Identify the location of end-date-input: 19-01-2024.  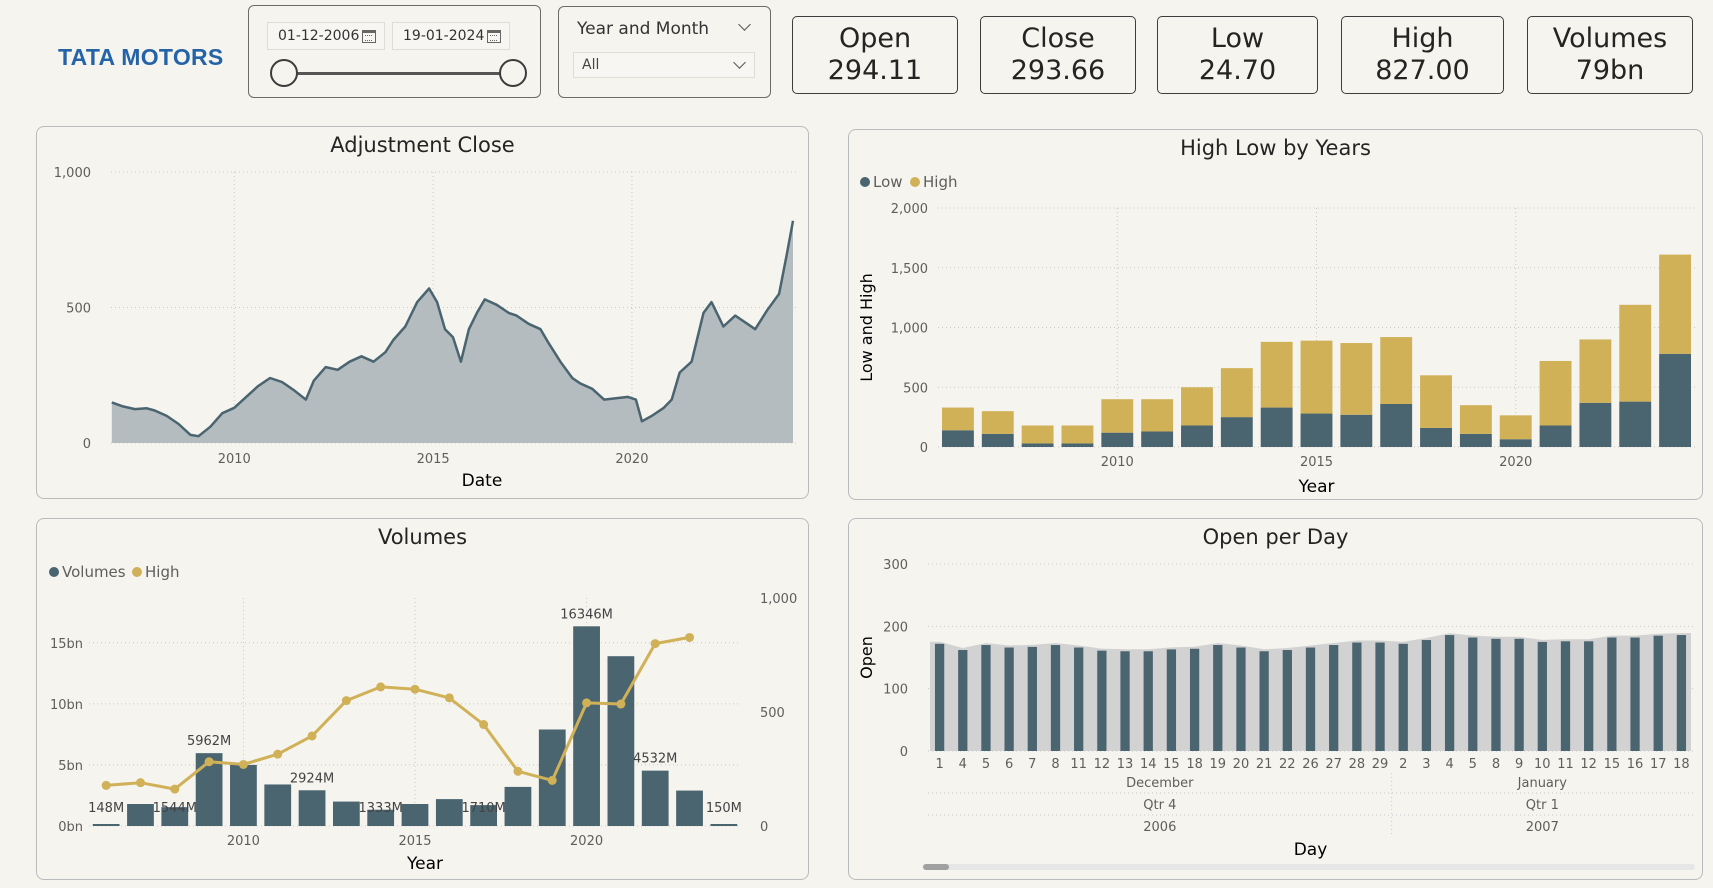
(451, 36).